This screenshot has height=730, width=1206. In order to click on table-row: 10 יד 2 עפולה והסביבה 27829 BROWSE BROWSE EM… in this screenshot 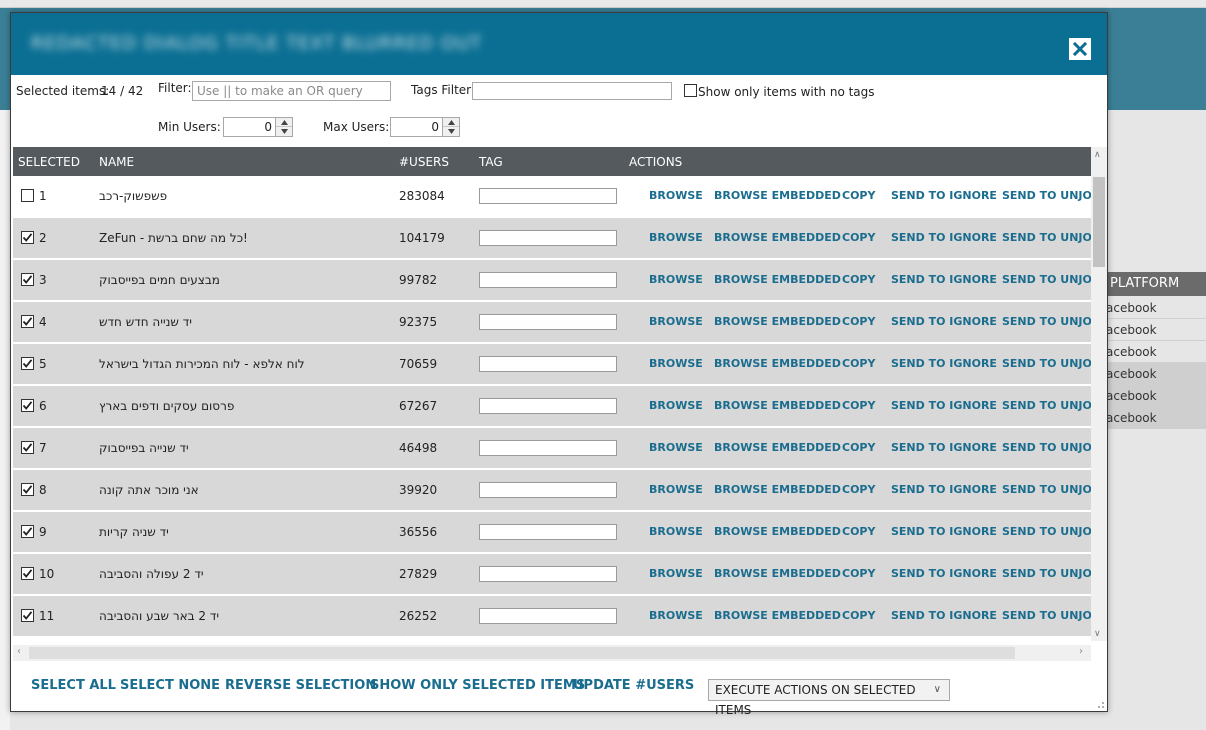, I will do `click(552, 575)`.